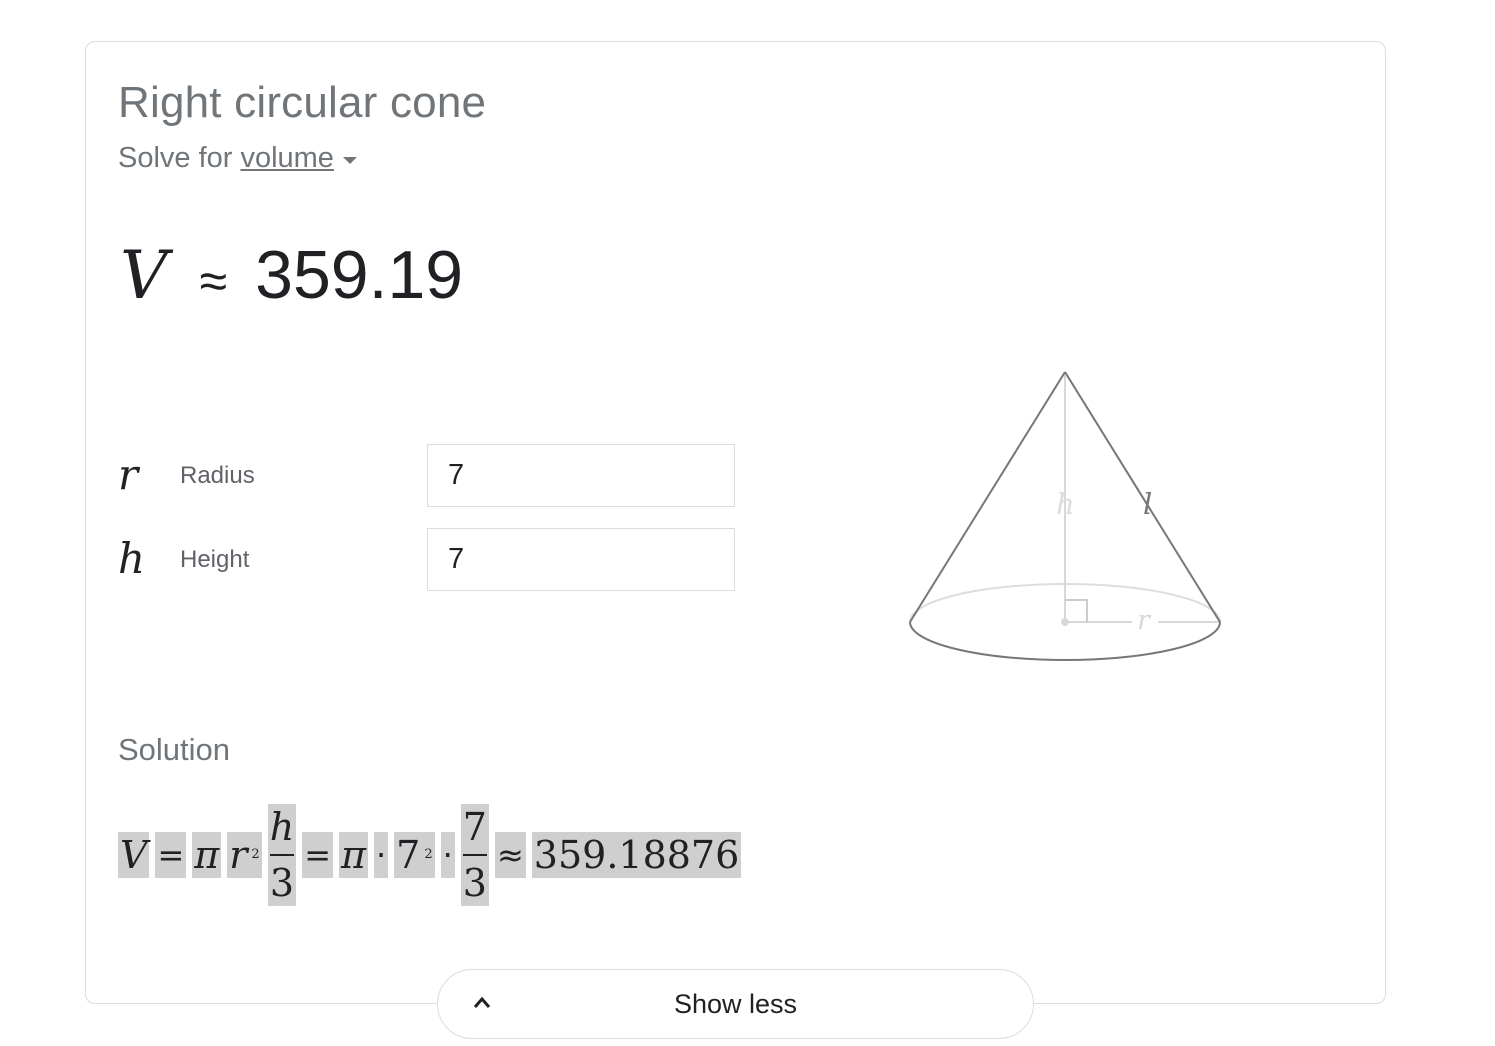 This screenshot has height=1046, width=1495. I want to click on solve-for-dropdown: volume, so click(287, 158).